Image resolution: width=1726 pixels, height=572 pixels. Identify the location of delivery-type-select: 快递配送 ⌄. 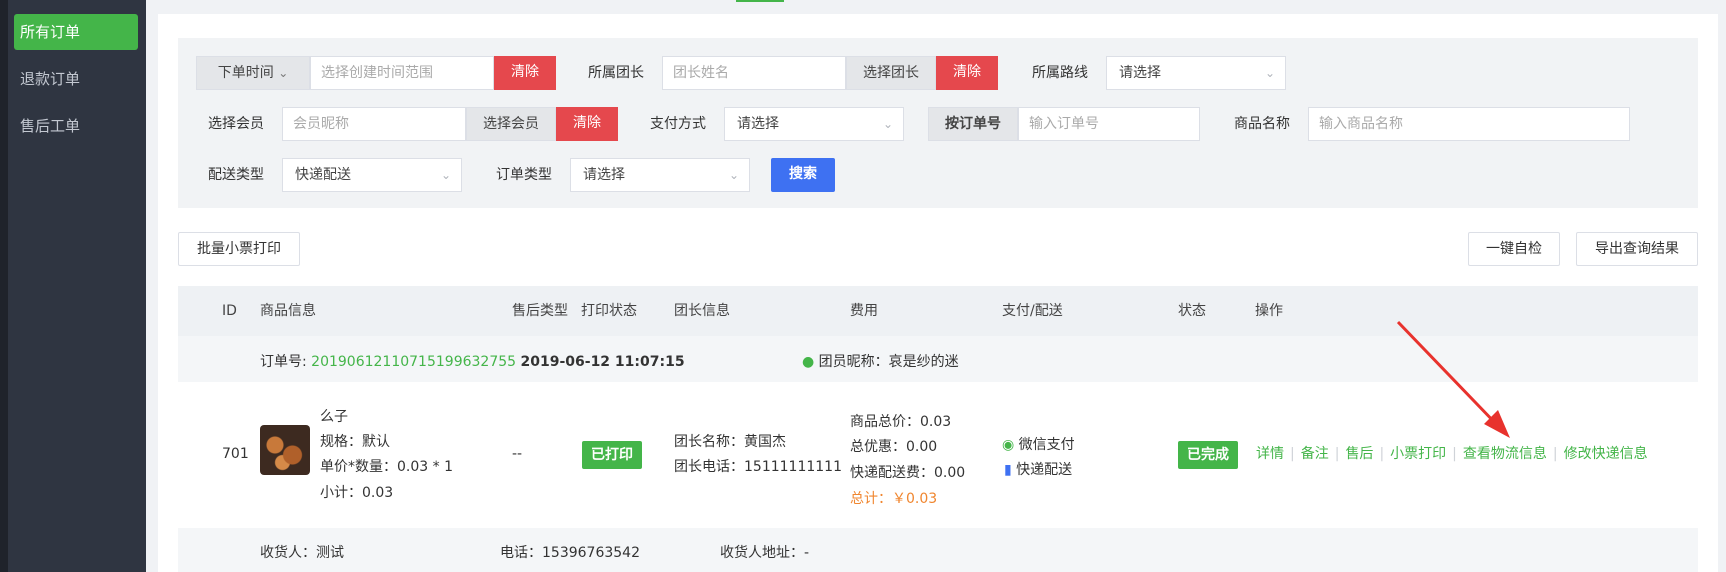
(372, 175).